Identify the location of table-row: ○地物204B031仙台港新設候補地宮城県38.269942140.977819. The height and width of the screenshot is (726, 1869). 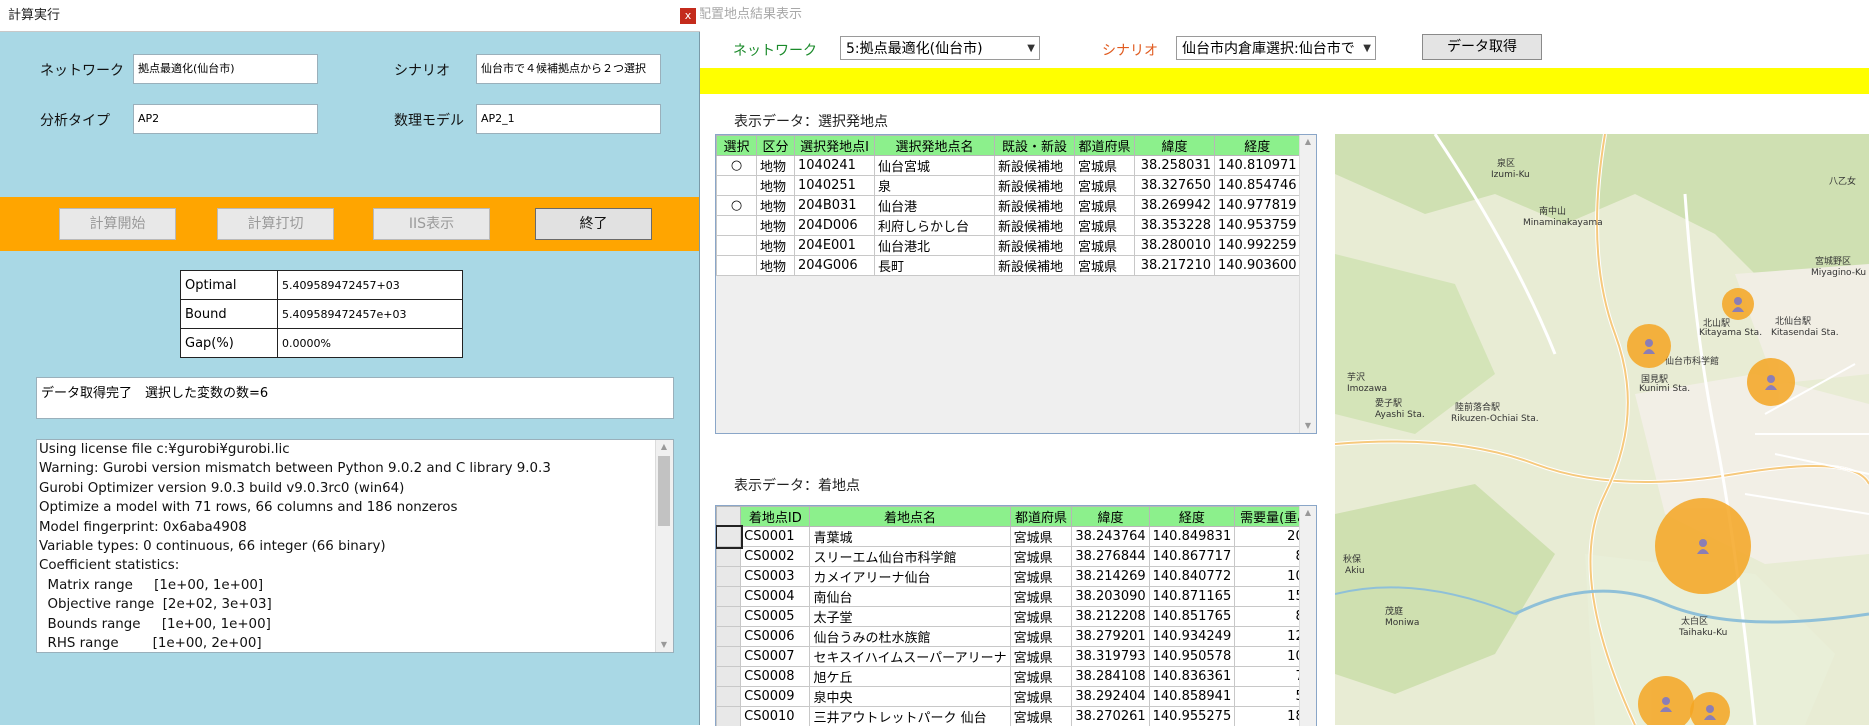
(1009, 206).